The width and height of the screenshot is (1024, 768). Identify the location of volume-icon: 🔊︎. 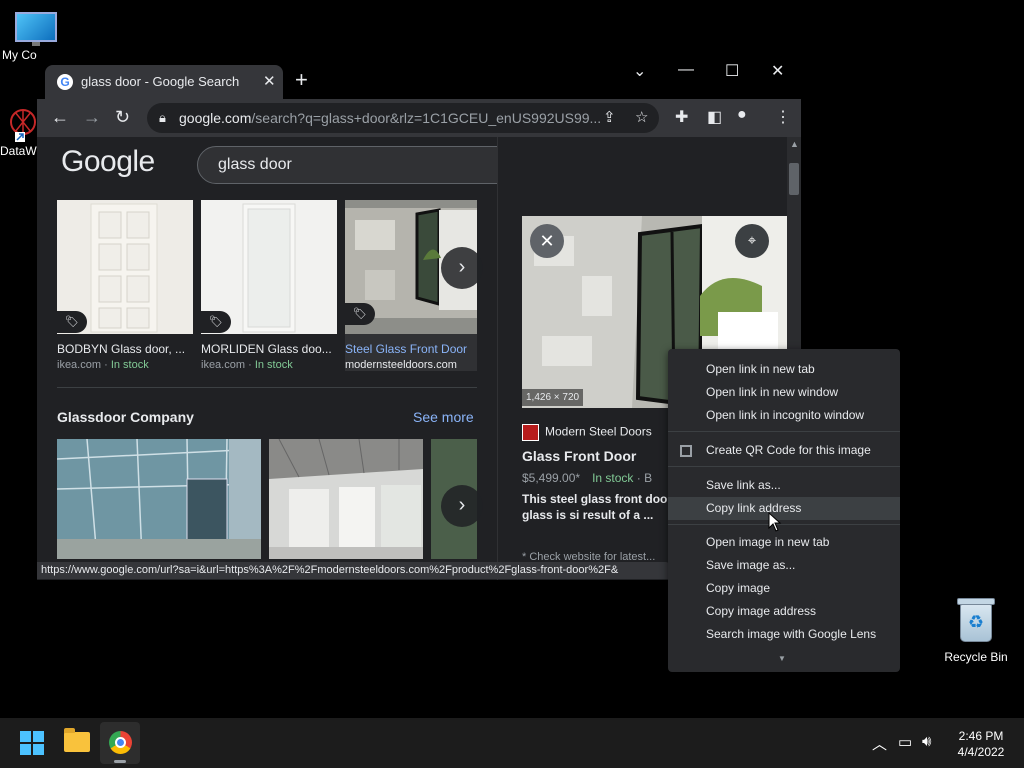
(926, 741).